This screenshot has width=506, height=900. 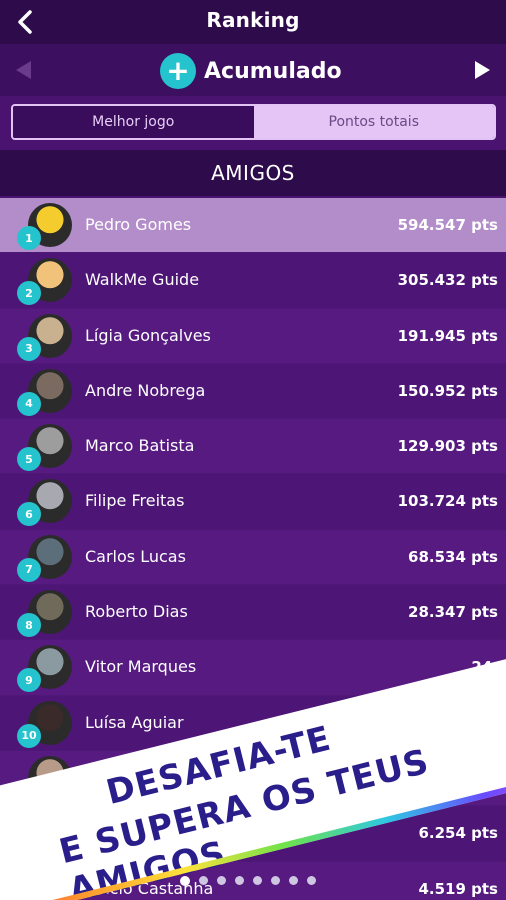 I want to click on ranking-row: 5 Marco Batista 129.903 pts, so click(x=253, y=447).